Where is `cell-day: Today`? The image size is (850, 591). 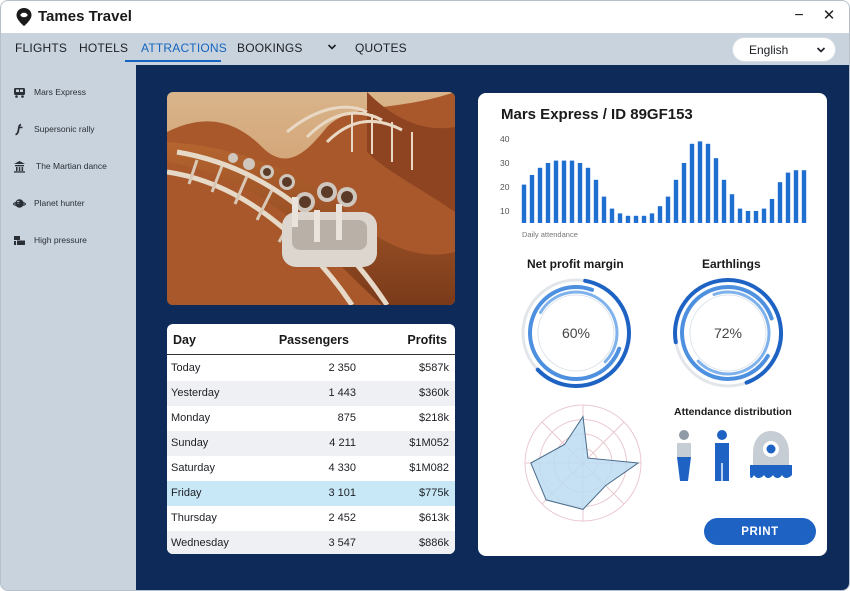
cell-day: Today is located at coordinates (186, 368).